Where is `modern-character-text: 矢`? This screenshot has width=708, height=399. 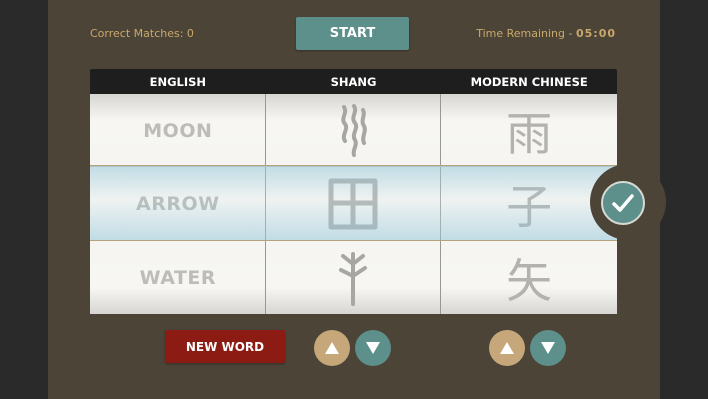 modern-character-text: 矢 is located at coordinates (529, 280).